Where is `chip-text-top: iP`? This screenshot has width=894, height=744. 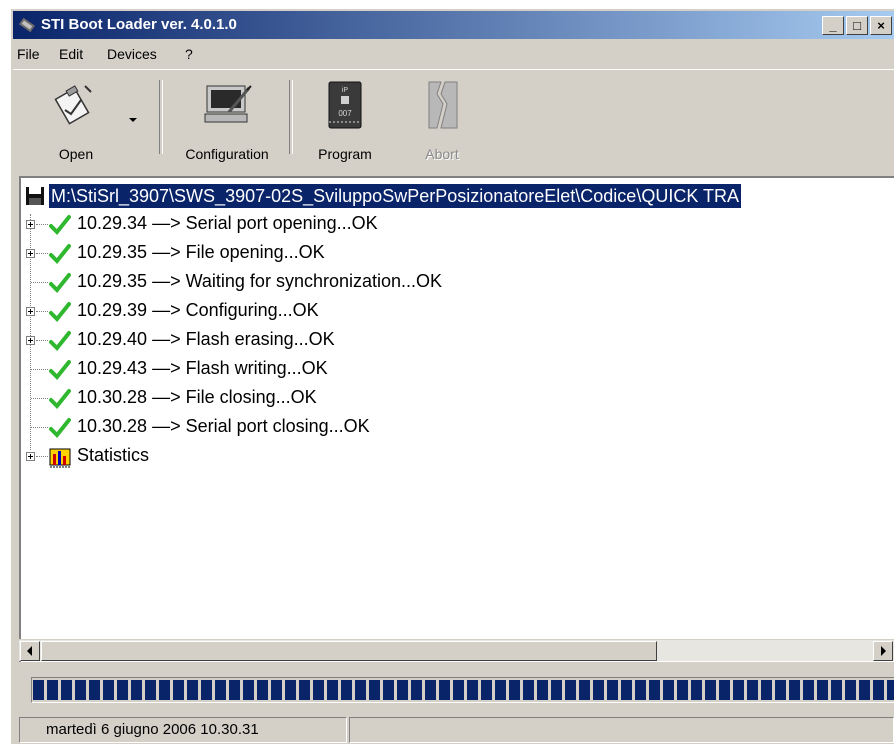
chip-text-top: iP is located at coordinates (345, 90).